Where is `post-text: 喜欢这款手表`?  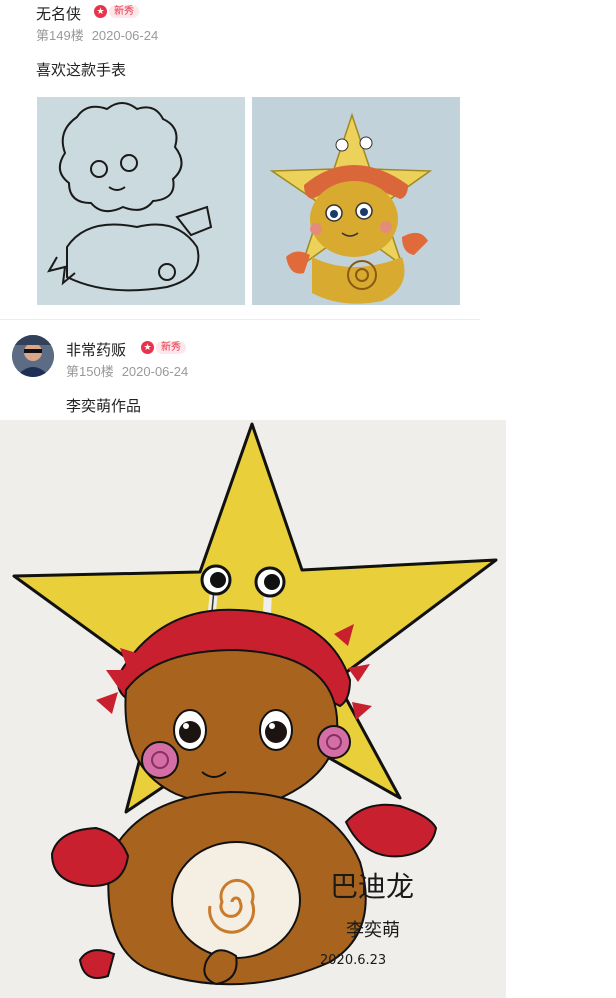 post-text: 喜欢这款手表 is located at coordinates (81, 70).